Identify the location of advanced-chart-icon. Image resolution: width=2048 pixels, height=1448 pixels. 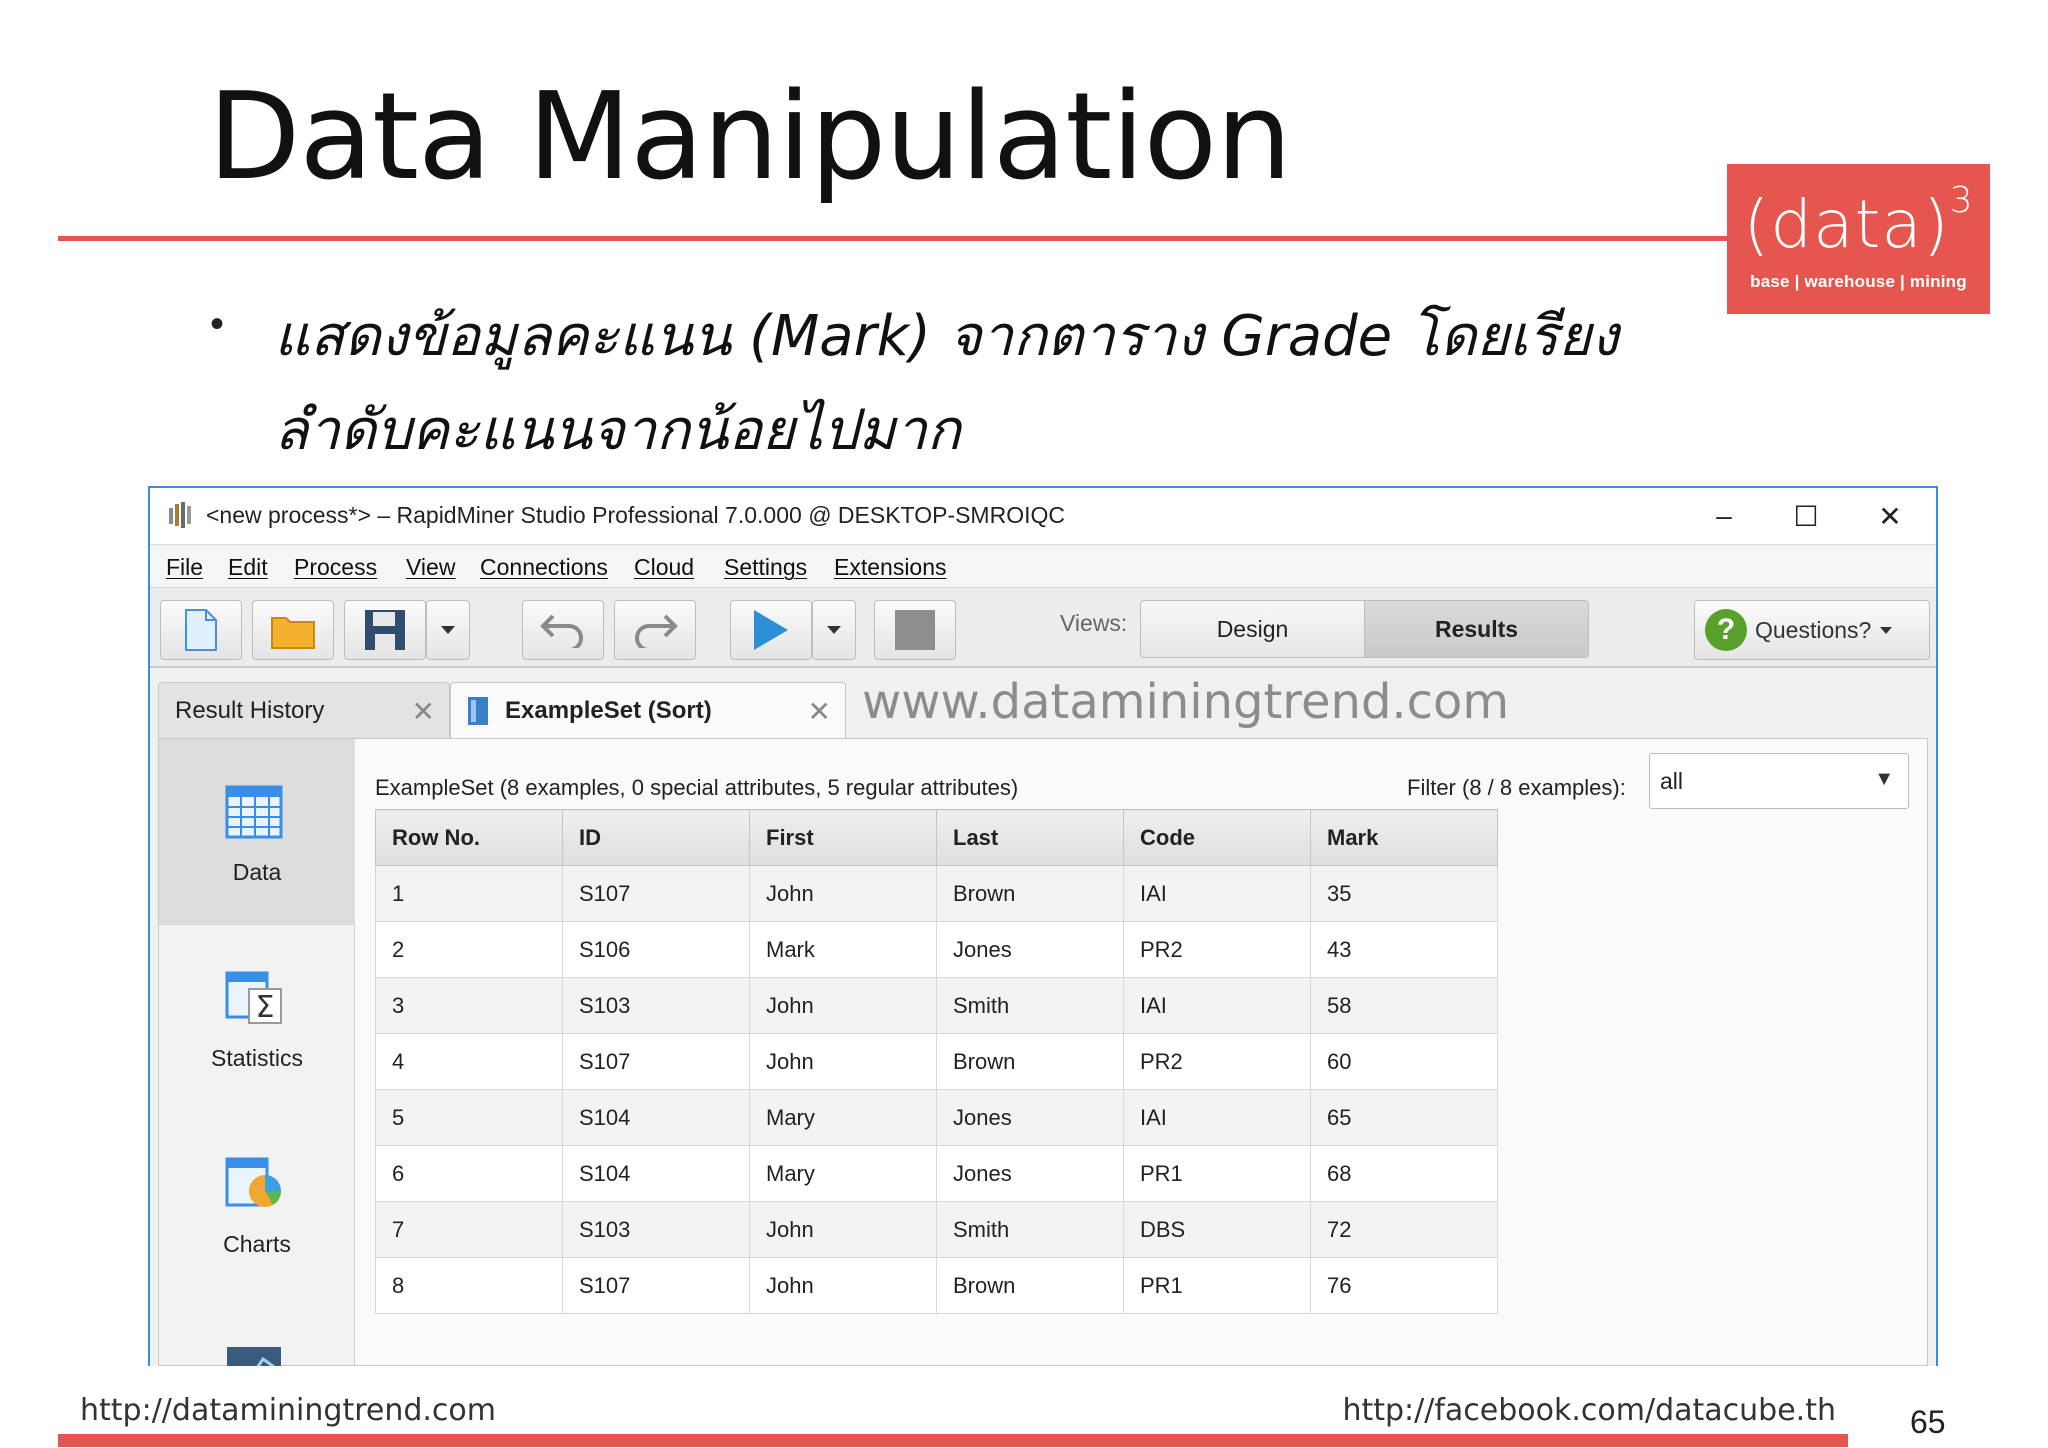
(254, 1356).